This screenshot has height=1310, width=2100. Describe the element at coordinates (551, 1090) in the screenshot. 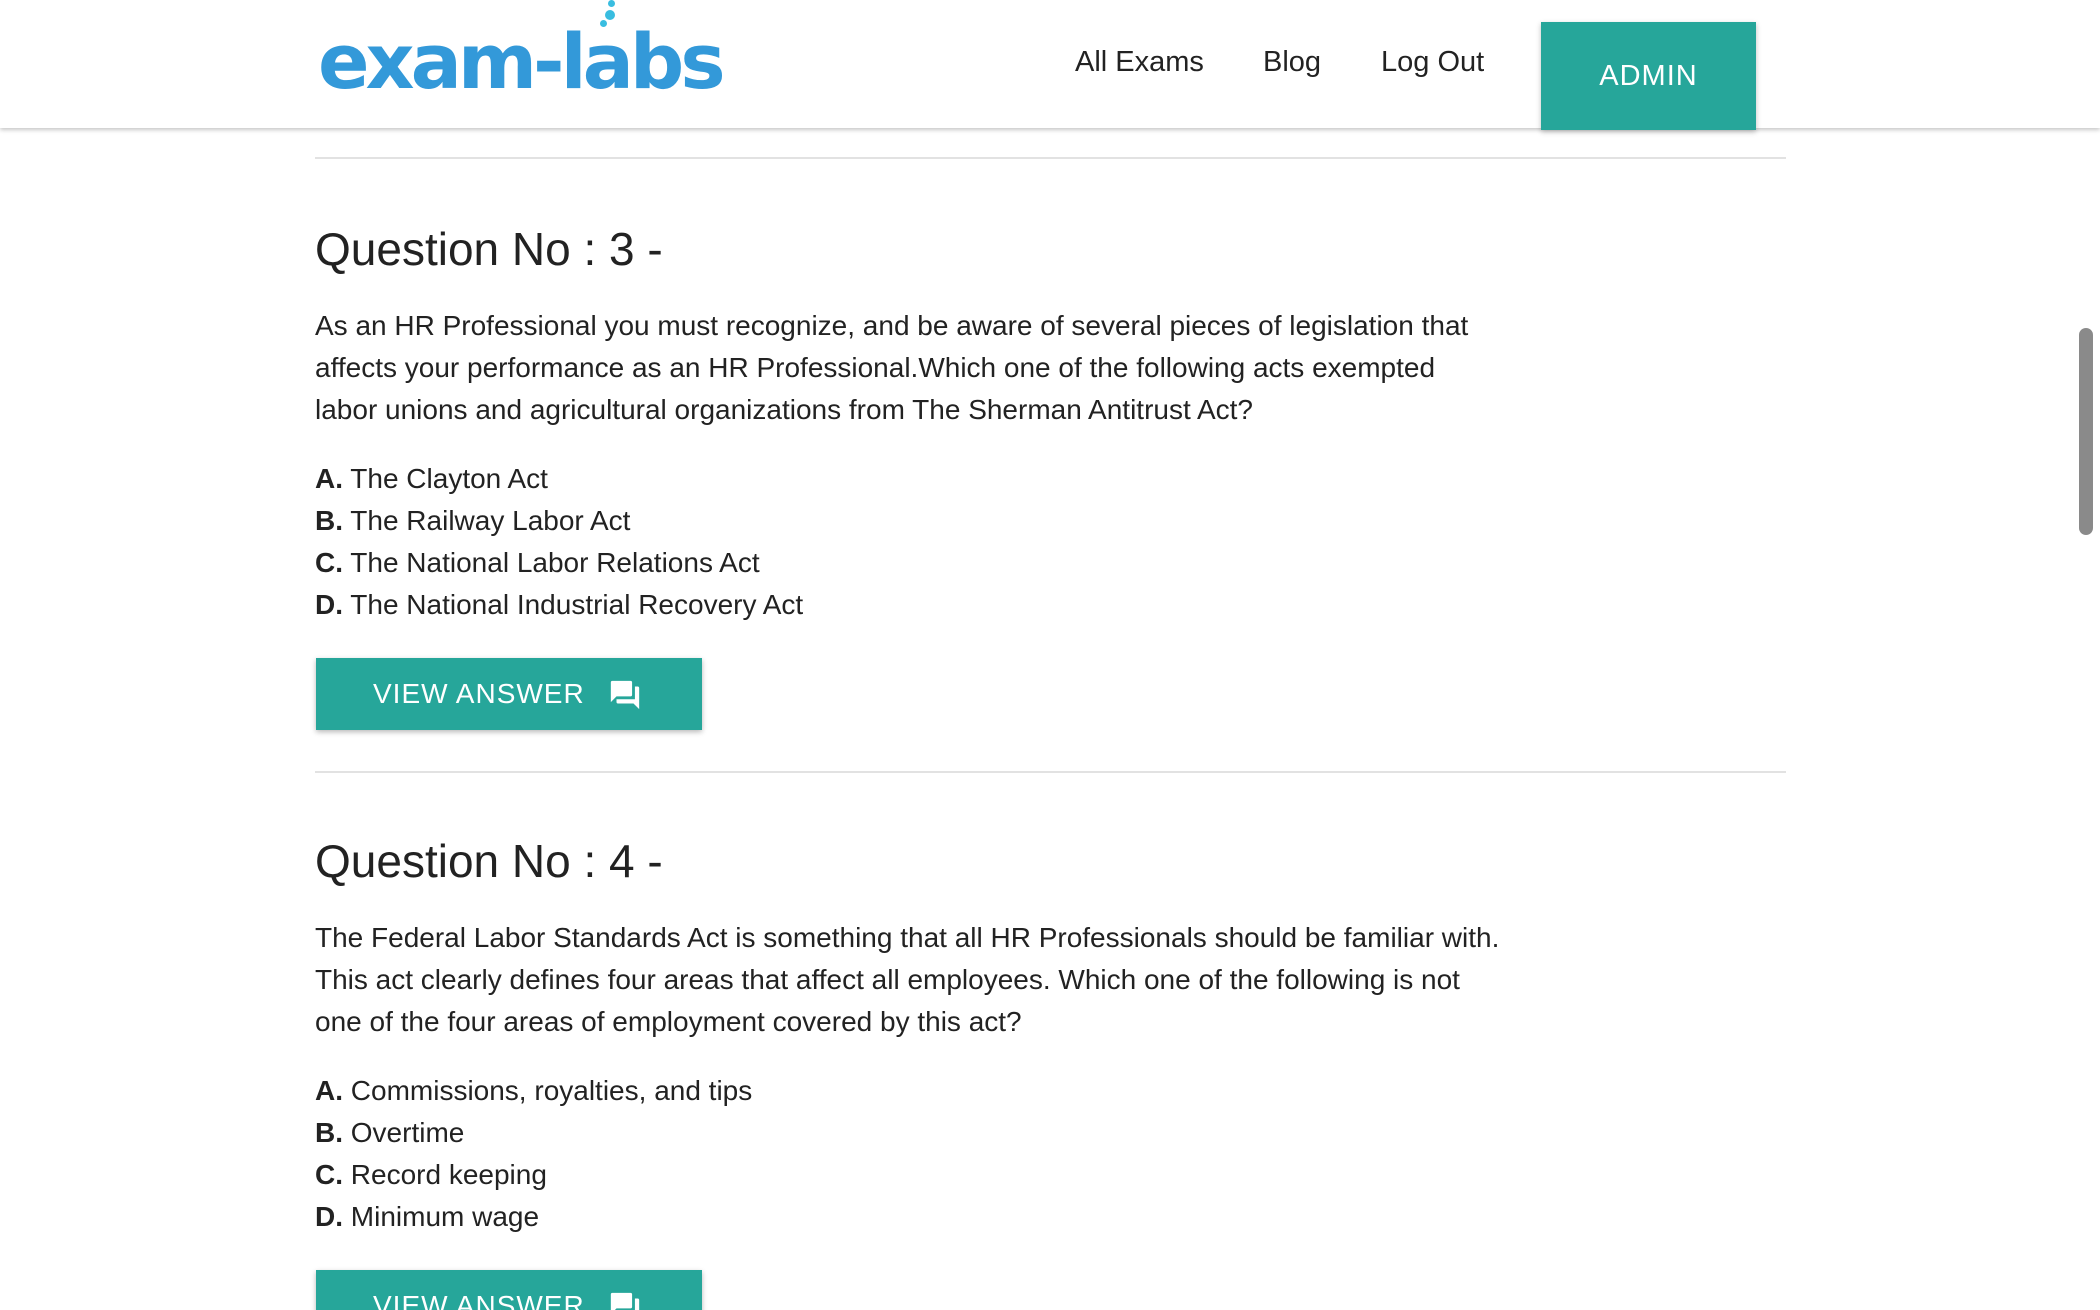

I see `option-text: Commissions, royalties, and tips` at that location.